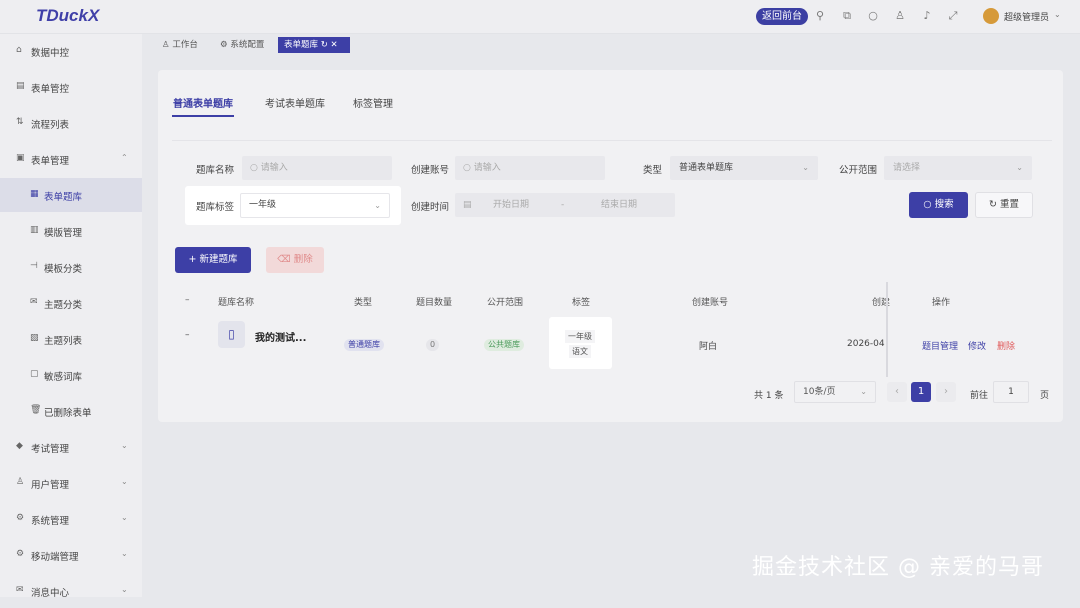 Image resolution: width=1080 pixels, height=608 pixels. What do you see at coordinates (34, 374) in the screenshot?
I see `sensitive-icon: ▢` at bounding box center [34, 374].